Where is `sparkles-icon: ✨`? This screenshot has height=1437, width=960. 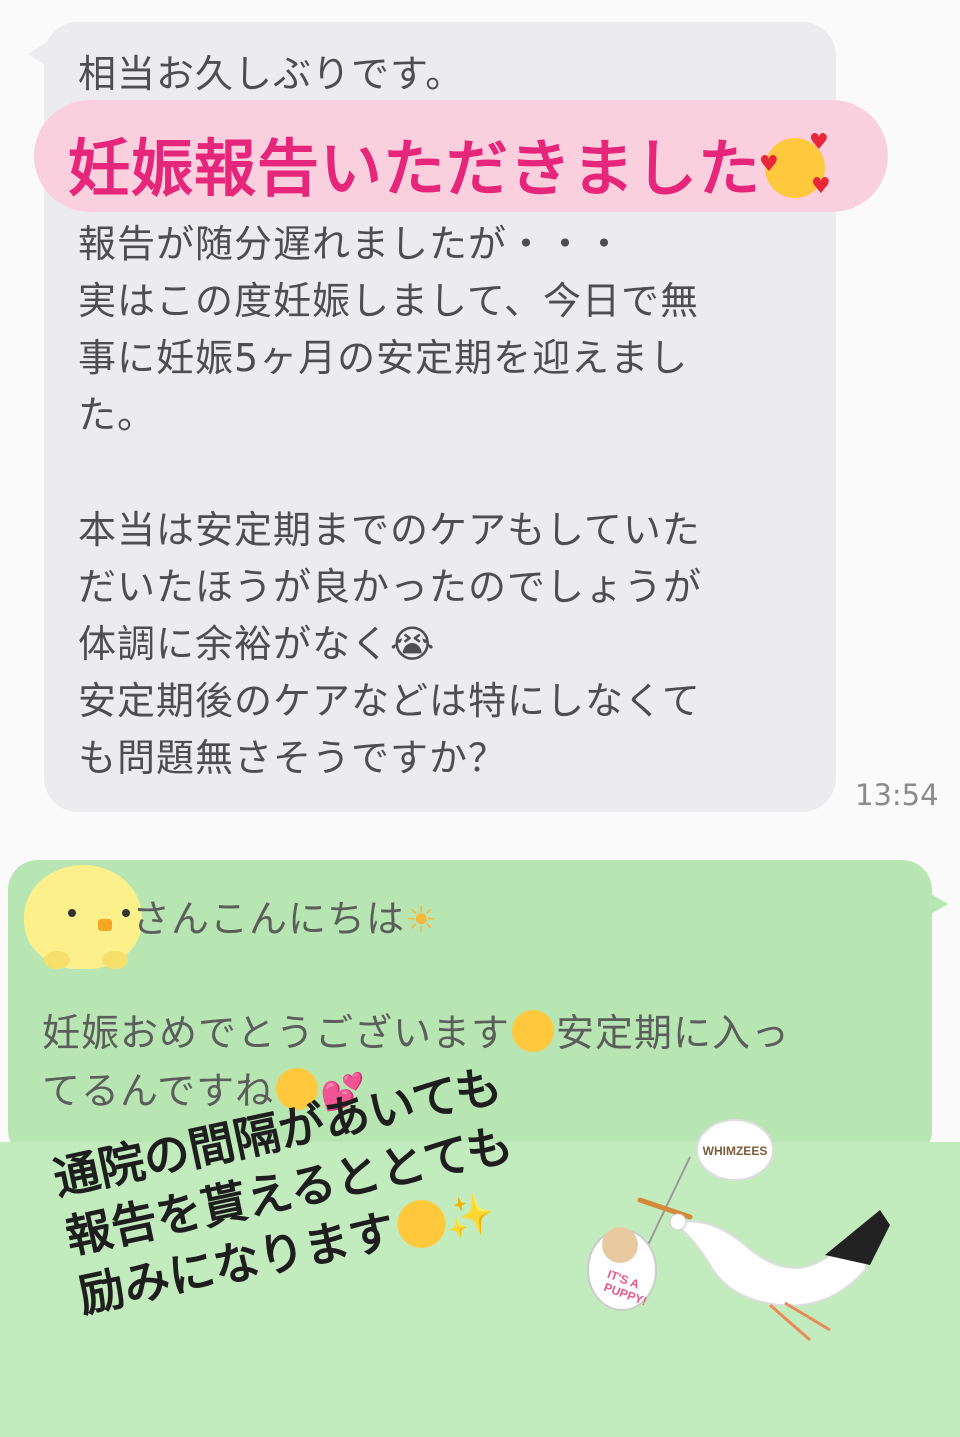 sparkles-icon: ✨ is located at coordinates (470, 1217).